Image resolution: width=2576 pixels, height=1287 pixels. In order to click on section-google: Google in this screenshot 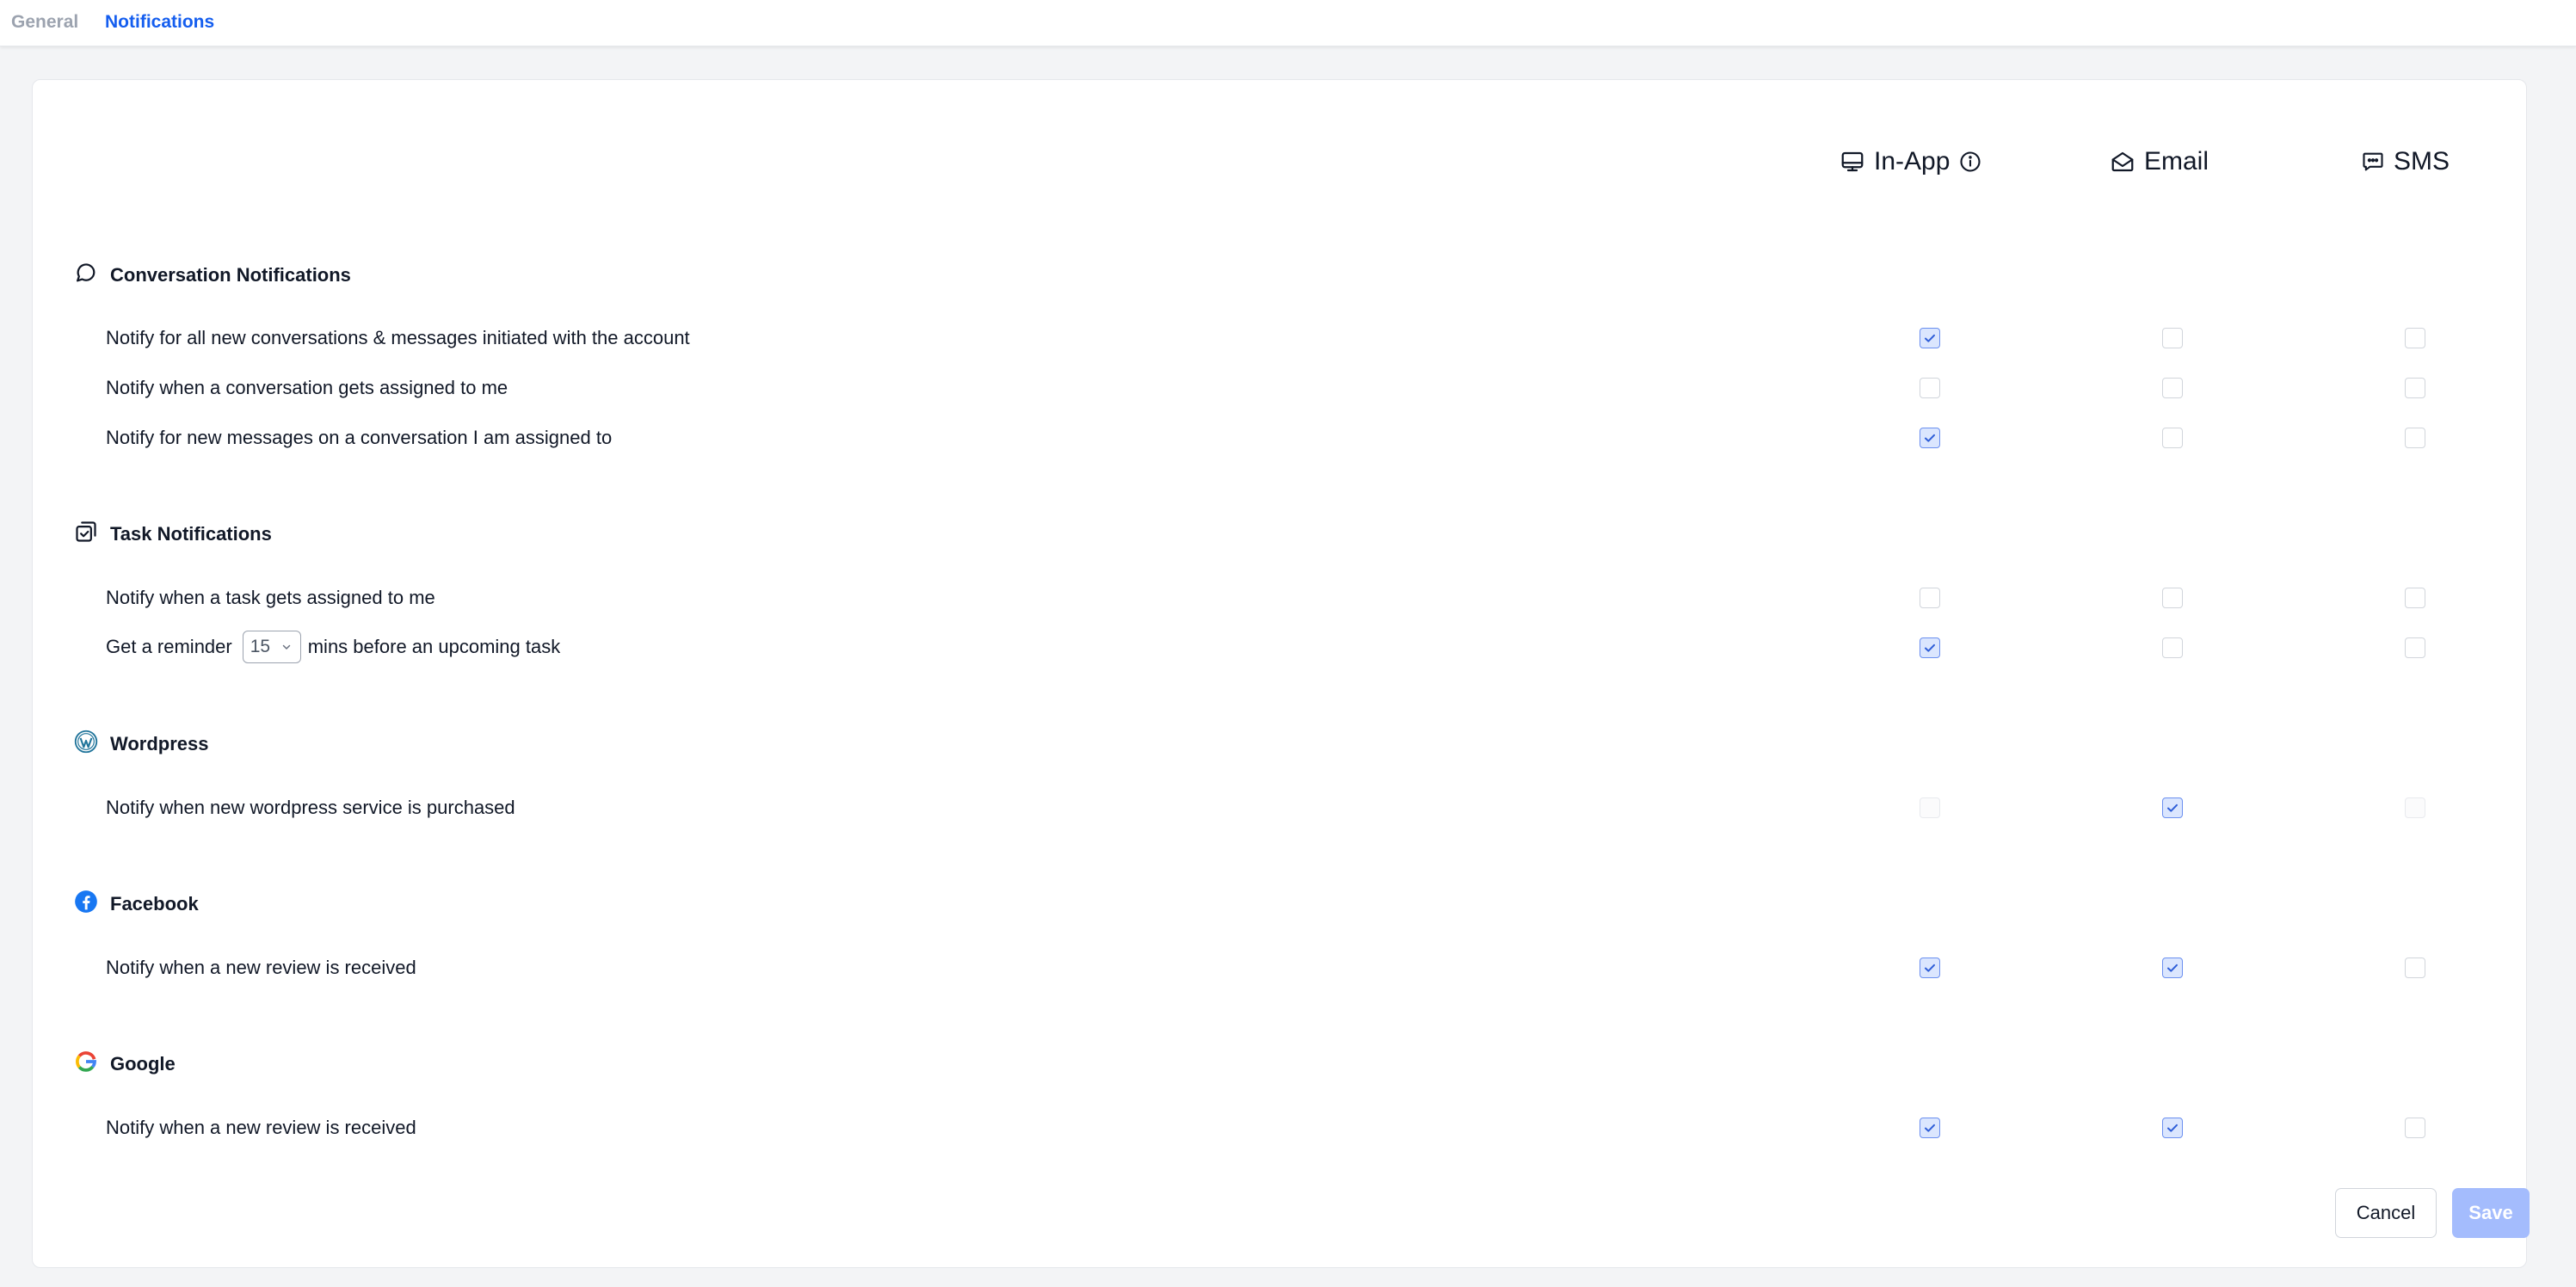, I will do `click(125, 1065)`.